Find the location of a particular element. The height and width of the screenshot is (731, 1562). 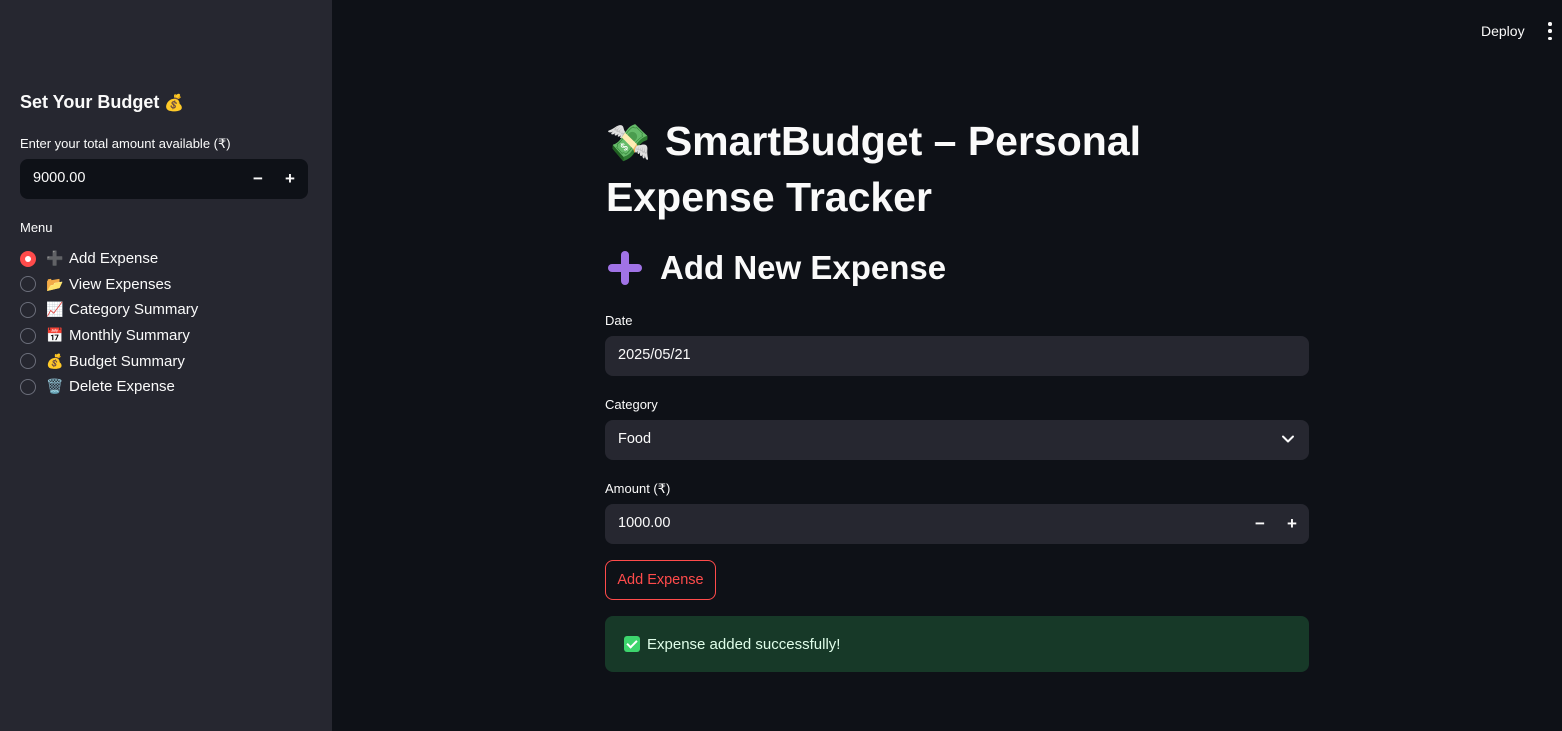

chart-icon: 📈 is located at coordinates (55, 309).